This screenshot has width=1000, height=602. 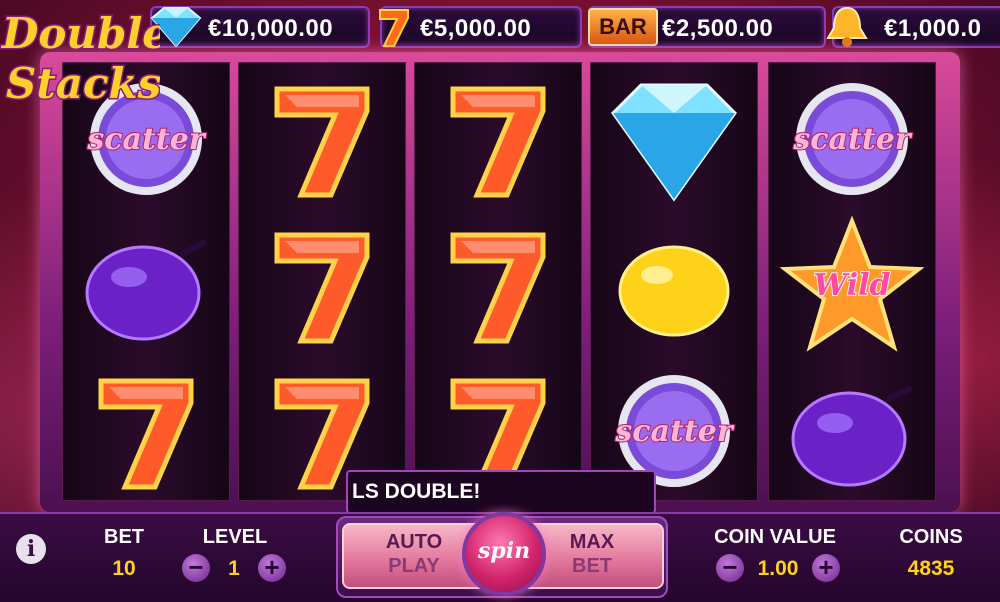 I want to click on wild-symbol: Wild, so click(x=852, y=283).